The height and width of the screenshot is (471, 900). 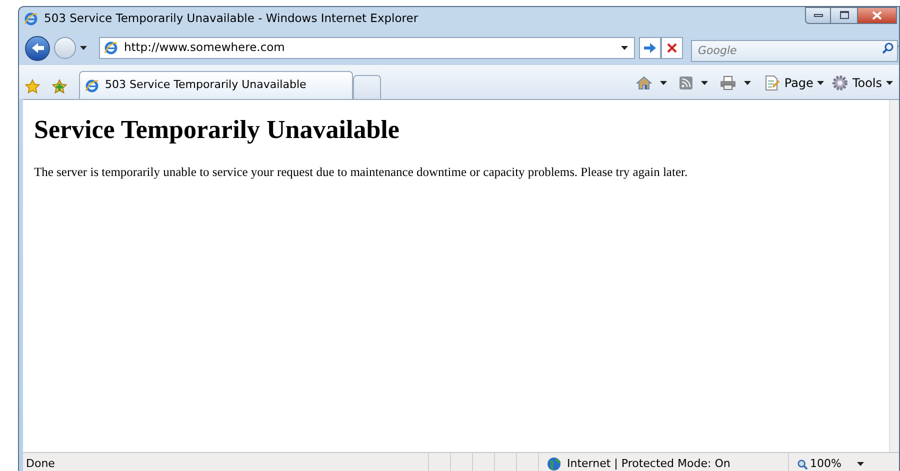 I want to click on security-zone: Internet | Protected Mode: On, so click(x=648, y=463).